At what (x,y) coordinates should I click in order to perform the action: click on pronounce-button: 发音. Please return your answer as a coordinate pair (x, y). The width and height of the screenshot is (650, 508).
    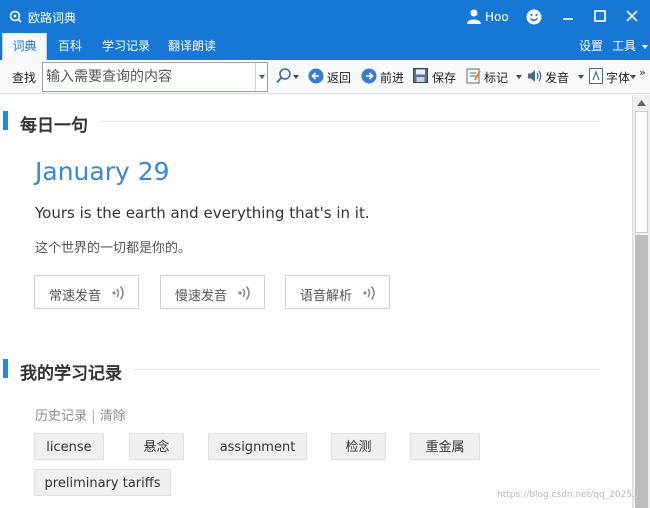
    Looking at the image, I should click on (550, 77).